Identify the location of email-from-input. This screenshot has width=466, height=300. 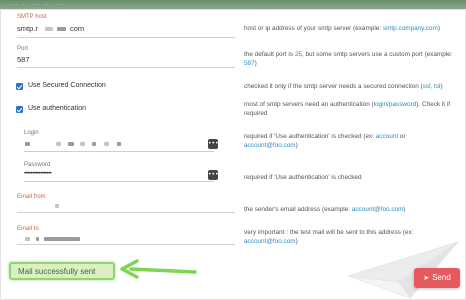
(126, 212).